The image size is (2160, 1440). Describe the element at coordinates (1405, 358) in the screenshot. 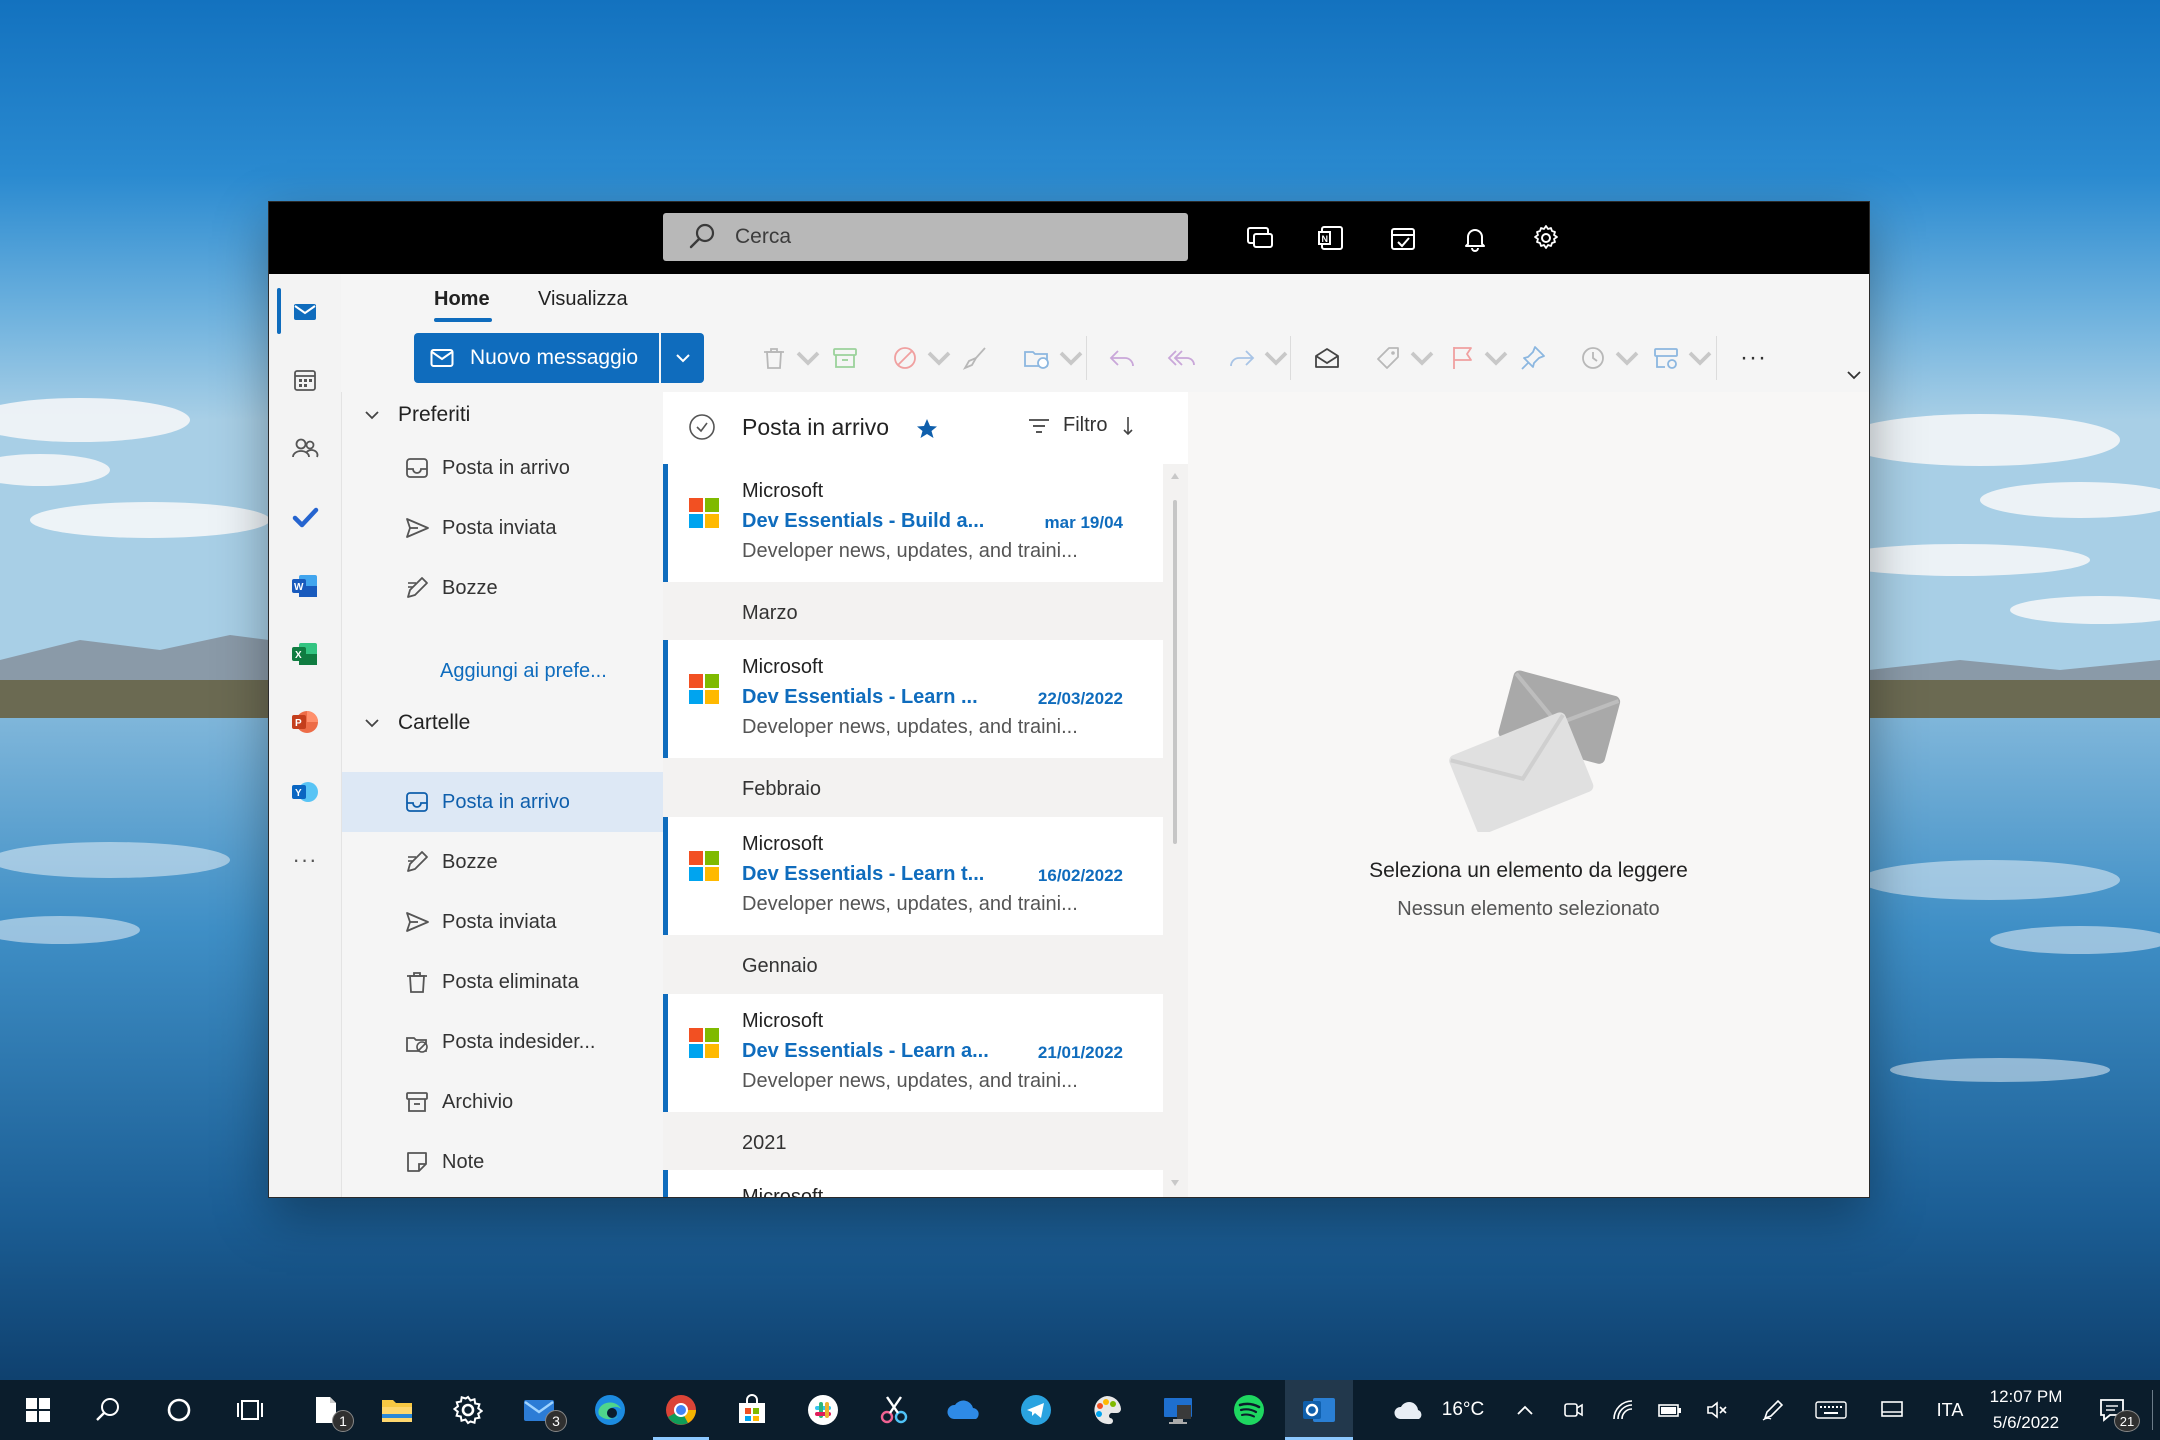

I see `categorize-button` at that location.